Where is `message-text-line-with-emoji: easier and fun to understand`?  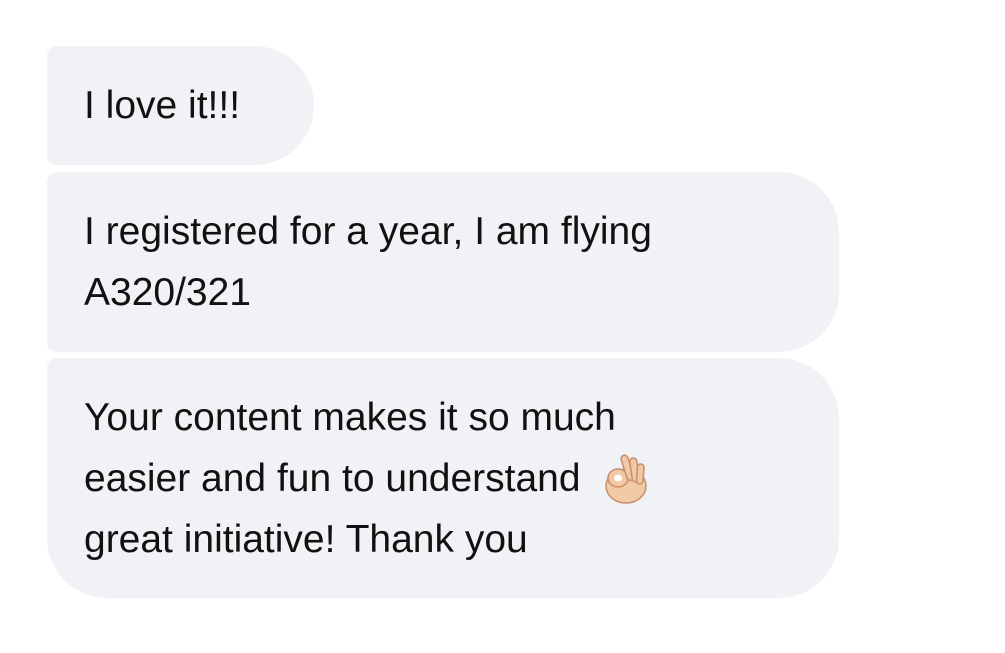 message-text-line-with-emoji: easier and fun to understand is located at coordinates (461, 478).